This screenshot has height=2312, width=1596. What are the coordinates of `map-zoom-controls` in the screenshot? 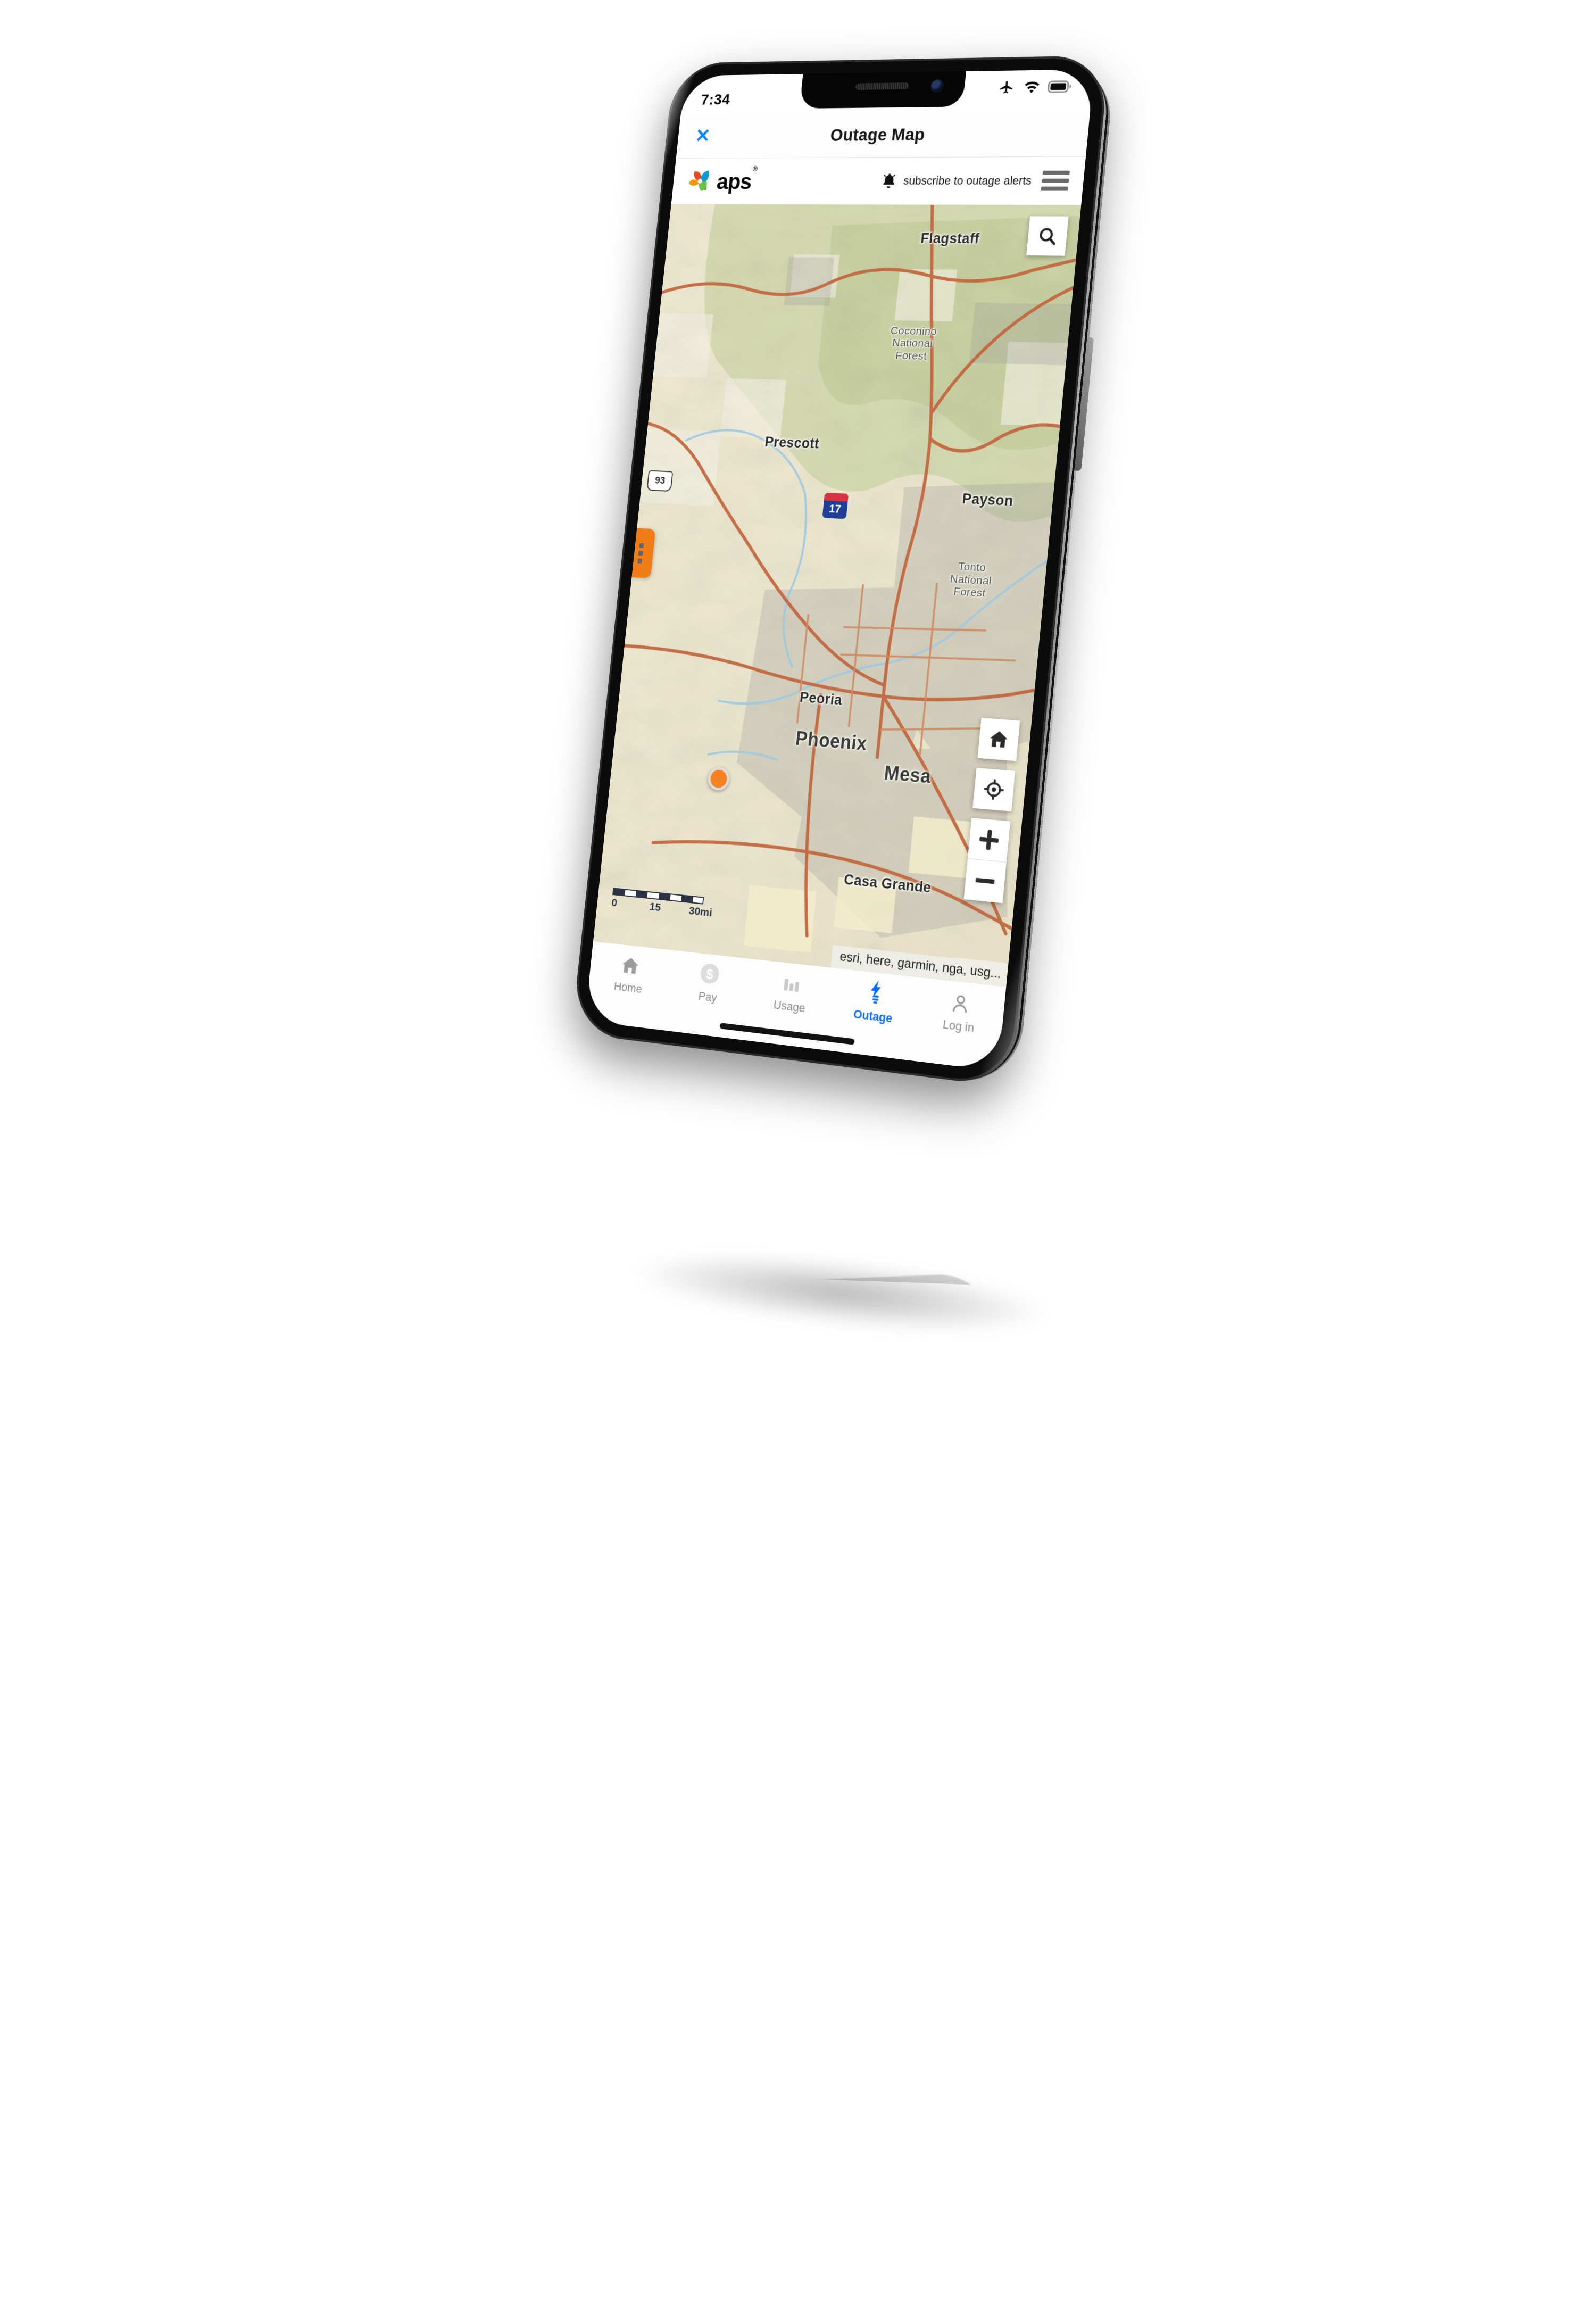 It's located at (987, 860).